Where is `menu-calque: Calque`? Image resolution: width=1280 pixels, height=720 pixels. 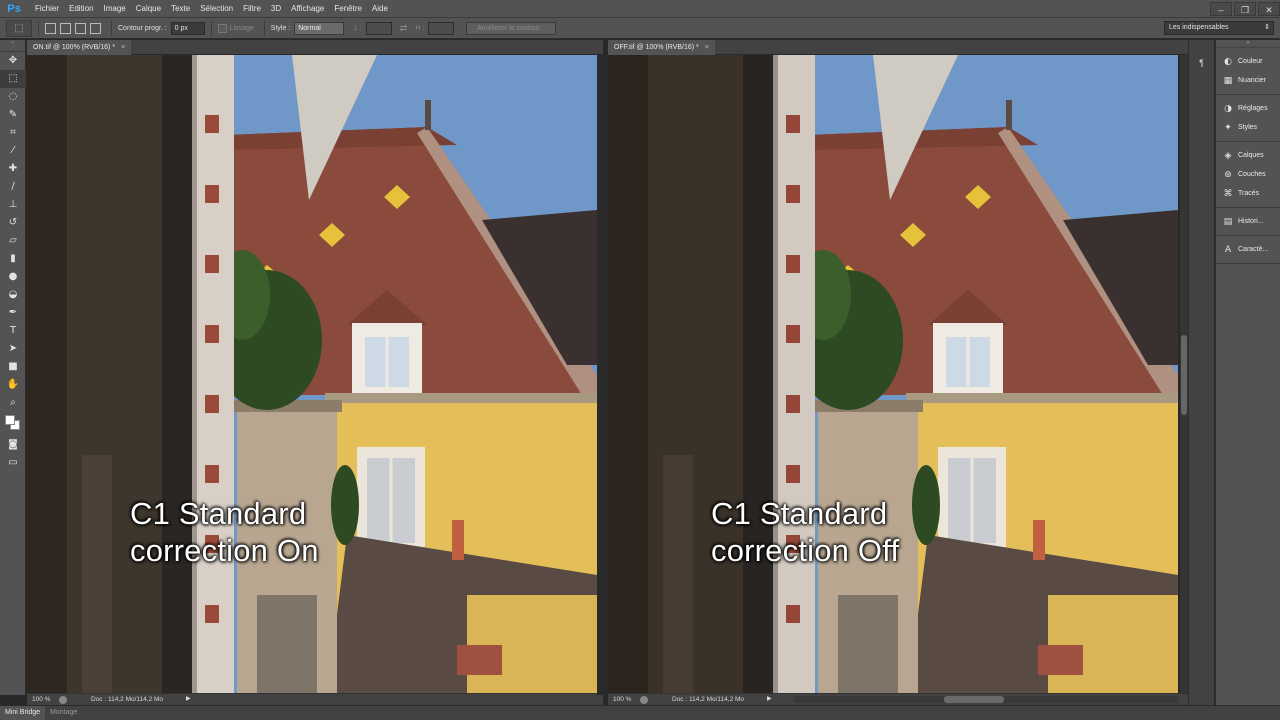
menu-calque: Calque is located at coordinates (148, 9).